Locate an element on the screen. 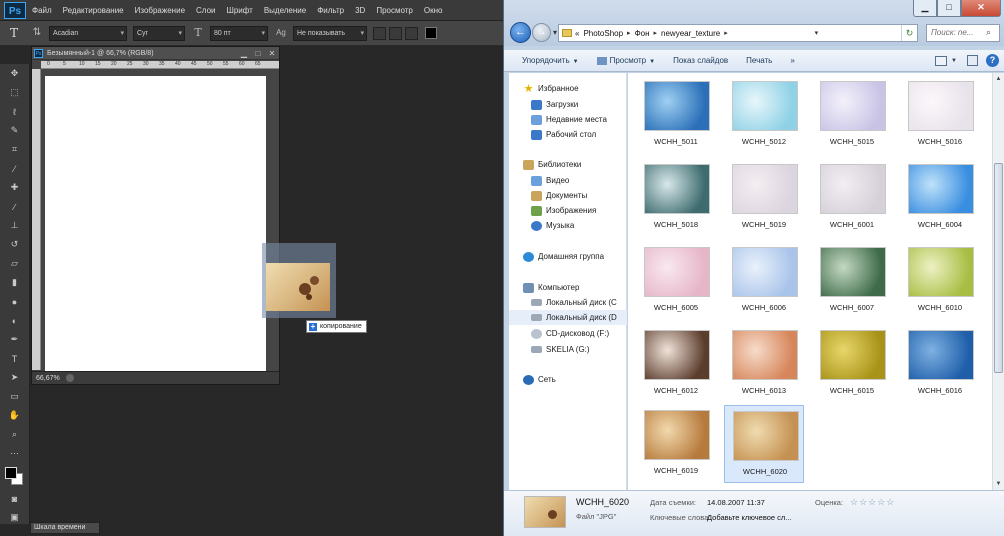 Image resolution: width=1004 pixels, height=536 pixels. nav-skelia: SKELIA (G:) is located at coordinates (579, 349).